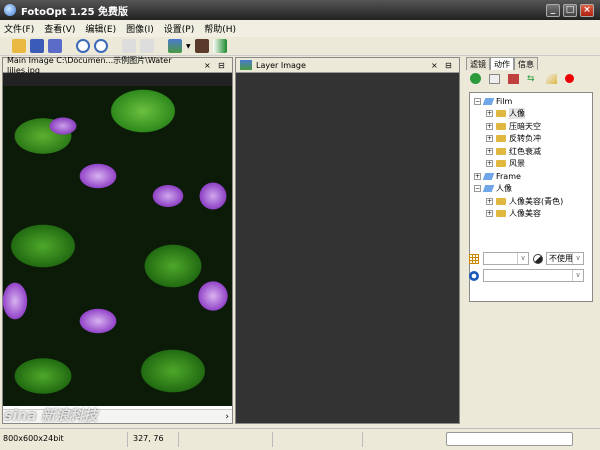  What do you see at coordinates (536, 201) in the screenshot?
I see `tree-node-label: 人像美容(青色)` at bounding box center [536, 201].